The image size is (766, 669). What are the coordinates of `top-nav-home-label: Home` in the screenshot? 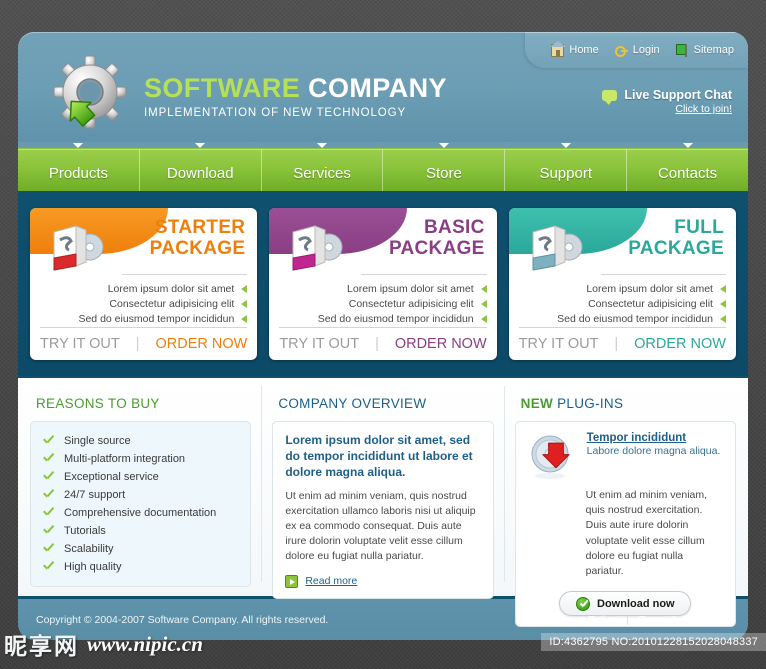 It's located at (584, 50).